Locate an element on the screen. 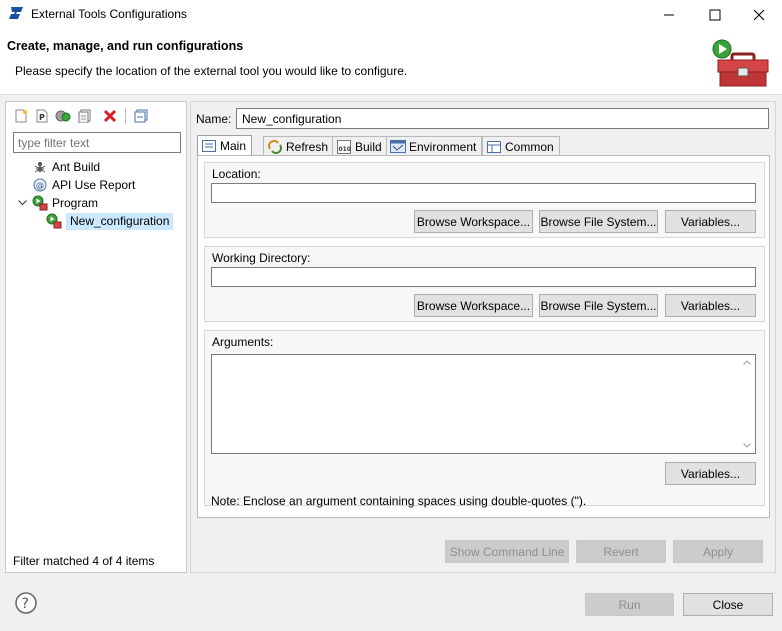  show-command-line-button: Show Command Line is located at coordinates (507, 551).